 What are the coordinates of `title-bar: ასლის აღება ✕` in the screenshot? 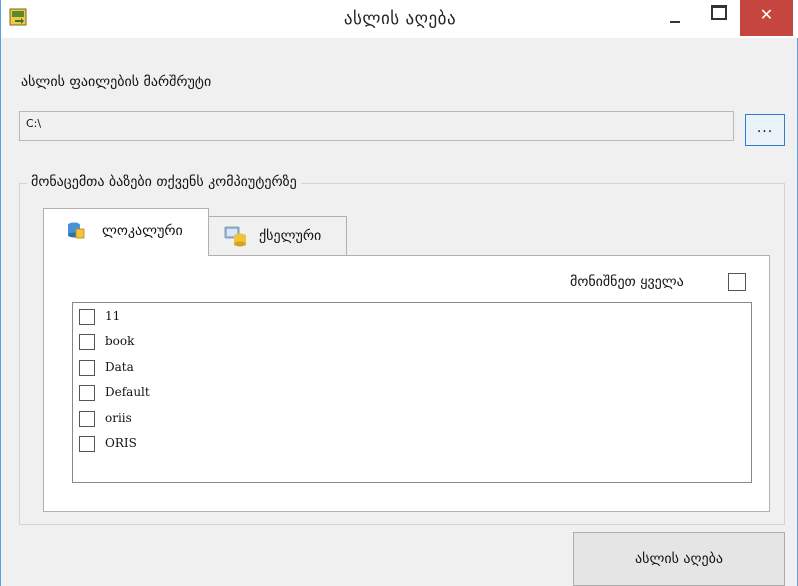 It's located at (399, 19).